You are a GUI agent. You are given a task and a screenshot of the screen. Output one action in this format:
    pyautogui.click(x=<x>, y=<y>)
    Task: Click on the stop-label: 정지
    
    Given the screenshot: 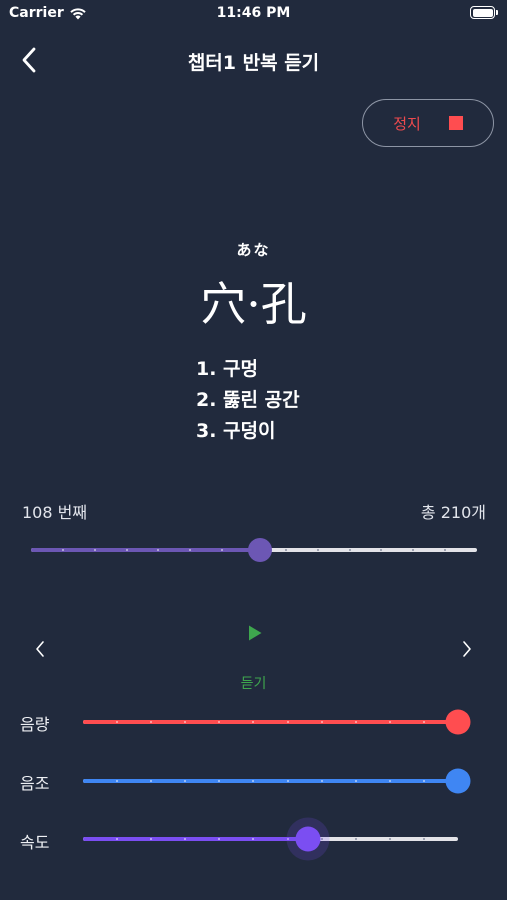 What is the action you would take?
    pyautogui.click(x=407, y=123)
    